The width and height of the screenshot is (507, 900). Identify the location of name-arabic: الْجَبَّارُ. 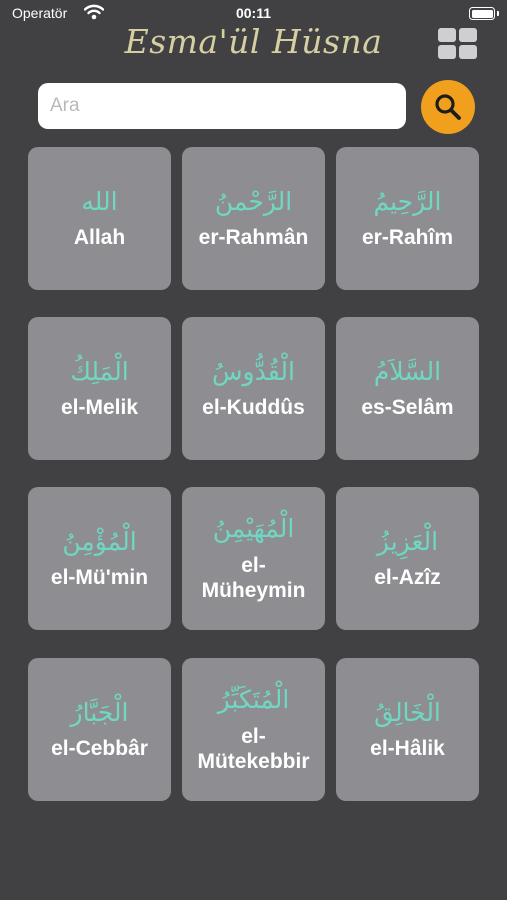
(99, 713).